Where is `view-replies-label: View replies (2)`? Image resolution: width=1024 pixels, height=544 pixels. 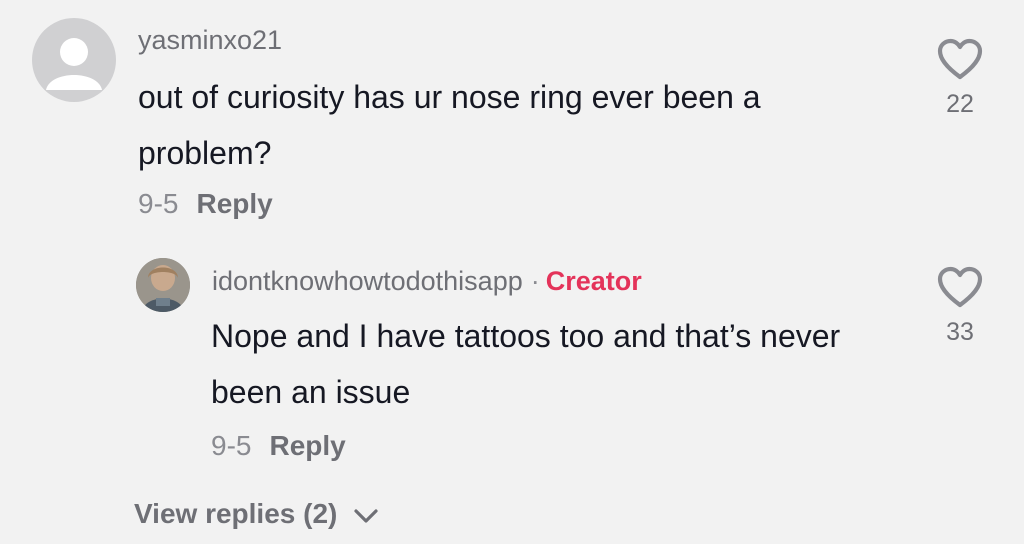 view-replies-label: View replies (2) is located at coordinates (236, 513).